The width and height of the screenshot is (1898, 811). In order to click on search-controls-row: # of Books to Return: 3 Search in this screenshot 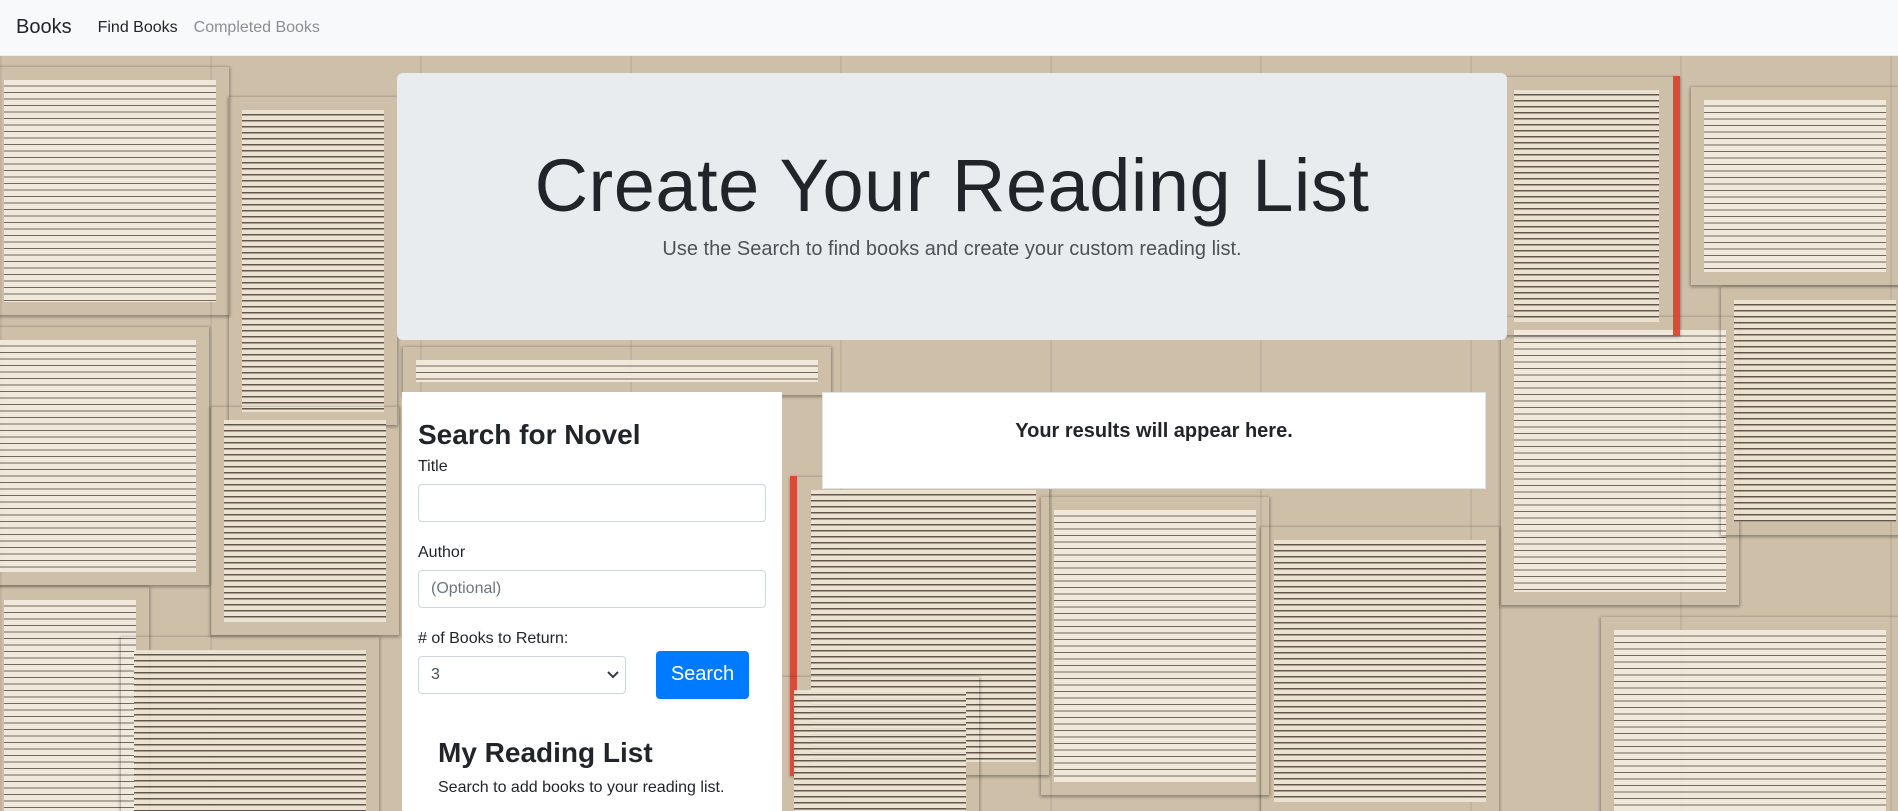, I will do `click(592, 653)`.